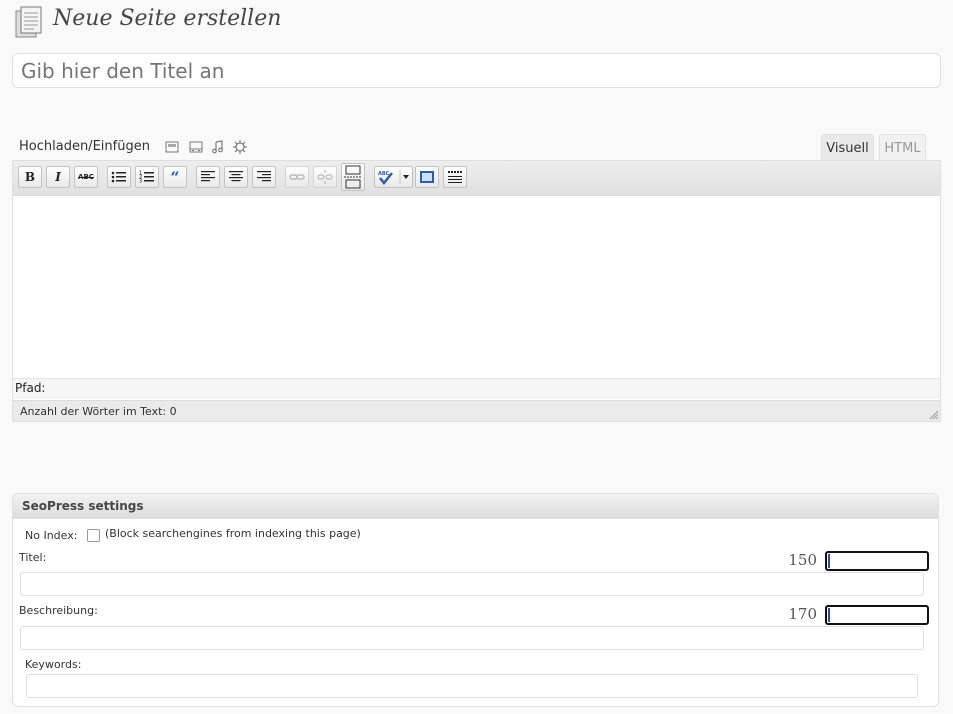 The height and width of the screenshot is (714, 953). I want to click on seo-keywords-label: Keywords:, so click(53, 664).